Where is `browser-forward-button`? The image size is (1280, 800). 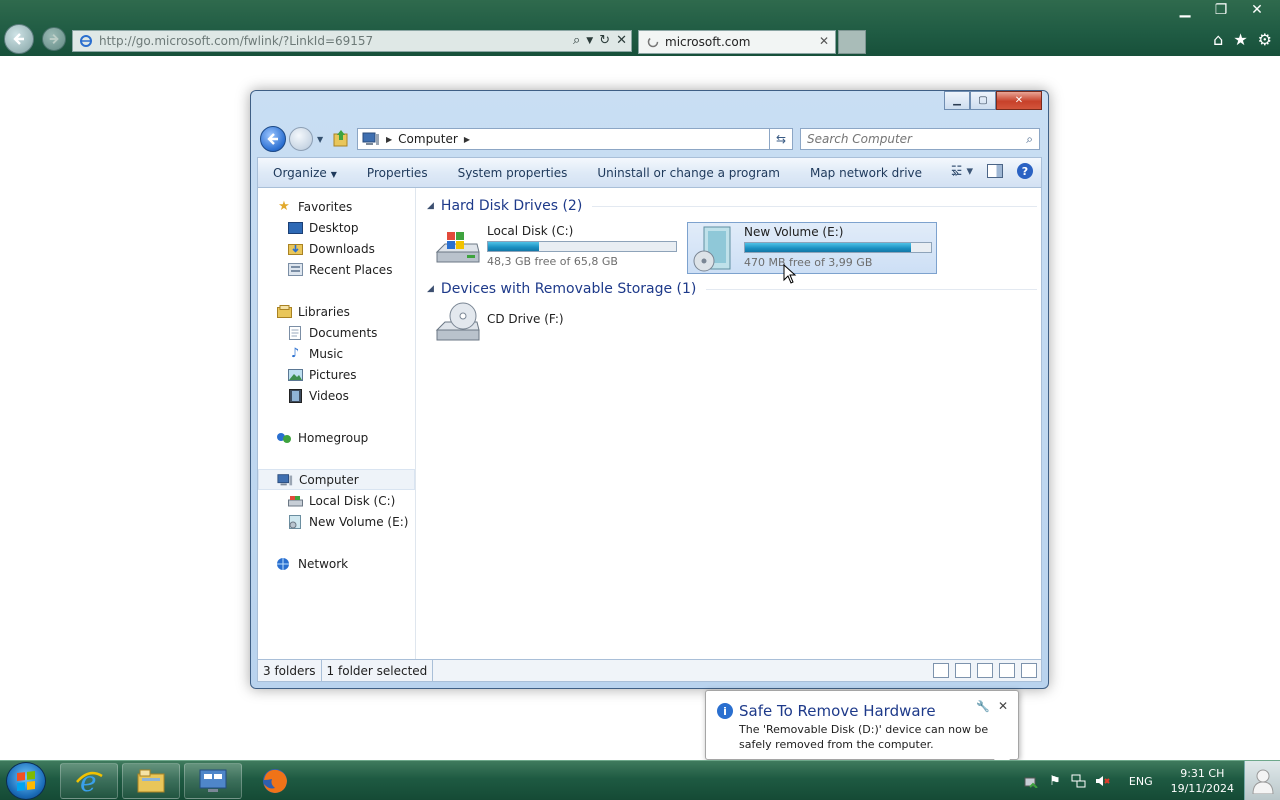 browser-forward-button is located at coordinates (54, 39).